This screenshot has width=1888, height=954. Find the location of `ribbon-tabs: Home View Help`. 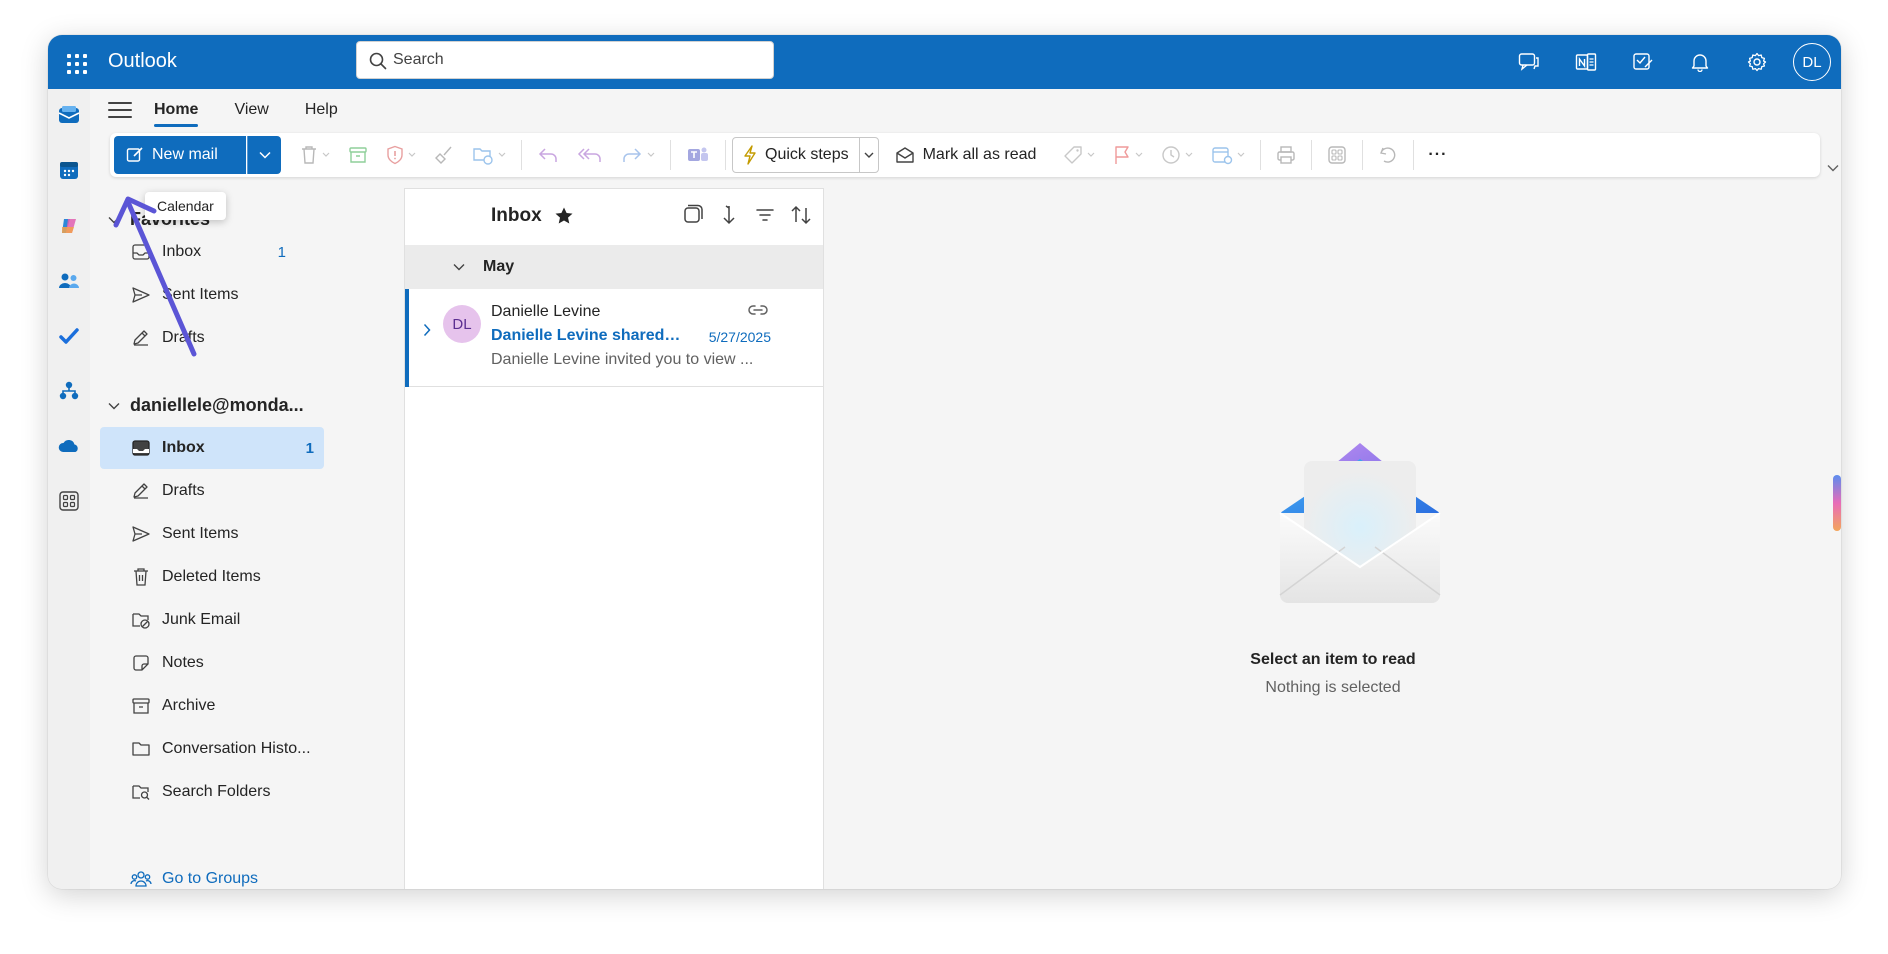

ribbon-tabs: Home View Help is located at coordinates (241, 110).